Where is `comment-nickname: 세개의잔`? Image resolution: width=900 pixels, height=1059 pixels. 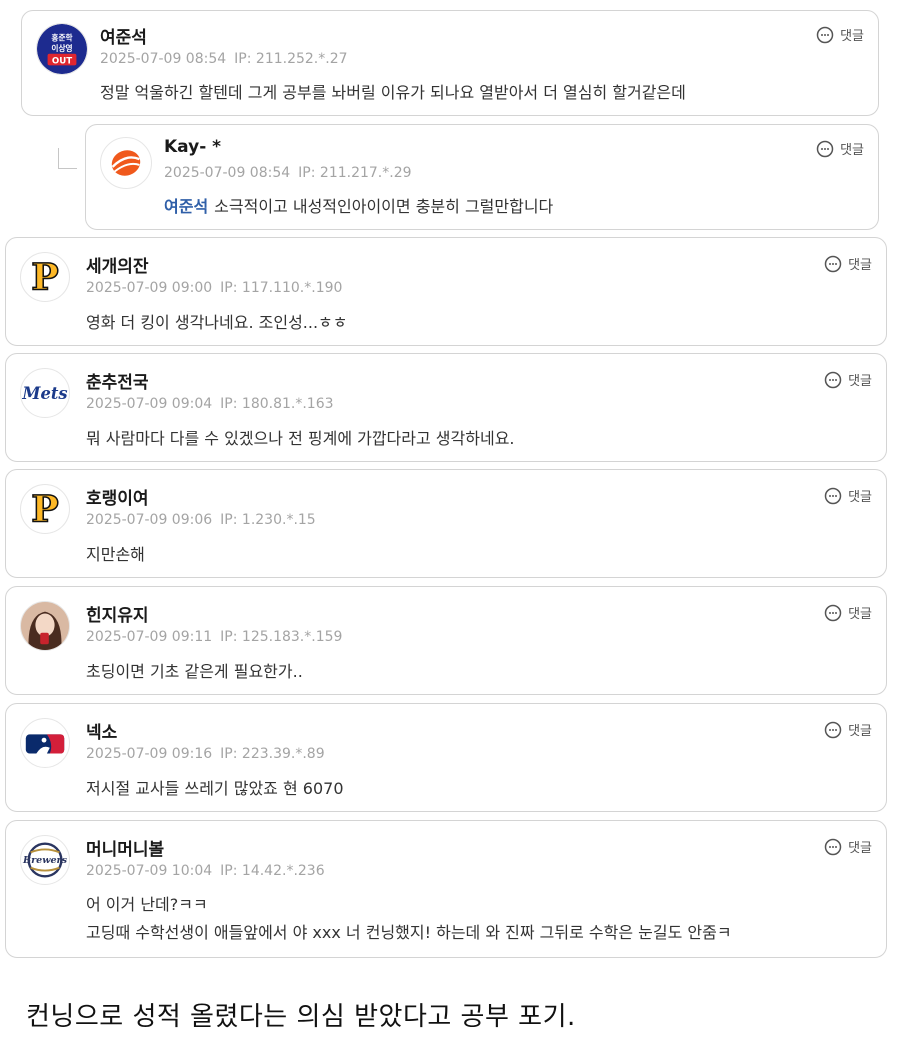 comment-nickname: 세개의잔 is located at coordinates (117, 264).